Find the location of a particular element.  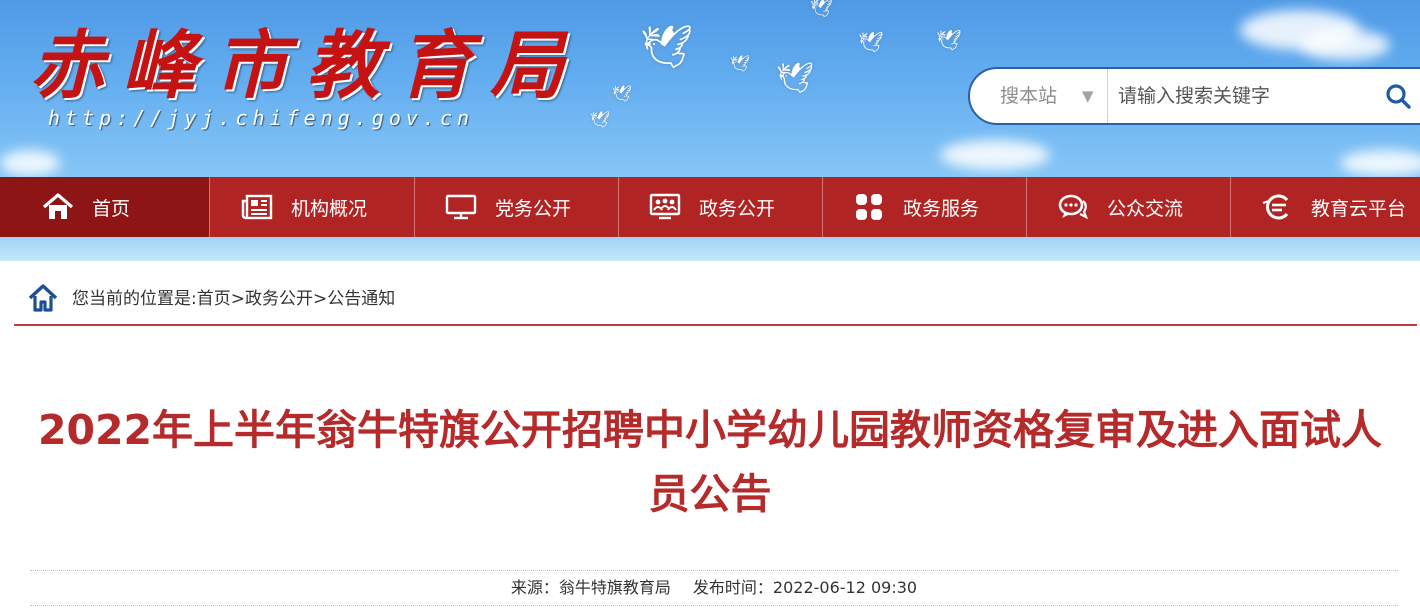

main-nav: 首页 机构概况 党务公开 政务公开 政务服务 公众交流 教育云平台 is located at coordinates (710, 207).